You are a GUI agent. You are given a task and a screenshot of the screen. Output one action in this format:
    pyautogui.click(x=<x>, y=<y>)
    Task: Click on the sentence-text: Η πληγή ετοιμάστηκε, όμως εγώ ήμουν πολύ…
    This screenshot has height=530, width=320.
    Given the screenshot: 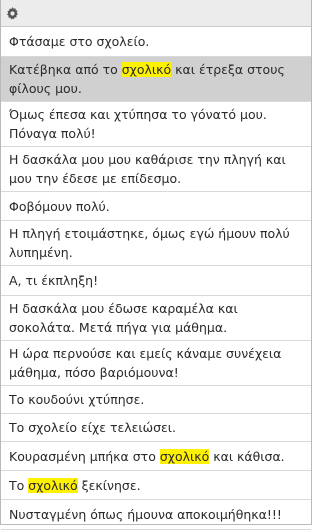 What is the action you would take?
    pyautogui.click(x=149, y=243)
    